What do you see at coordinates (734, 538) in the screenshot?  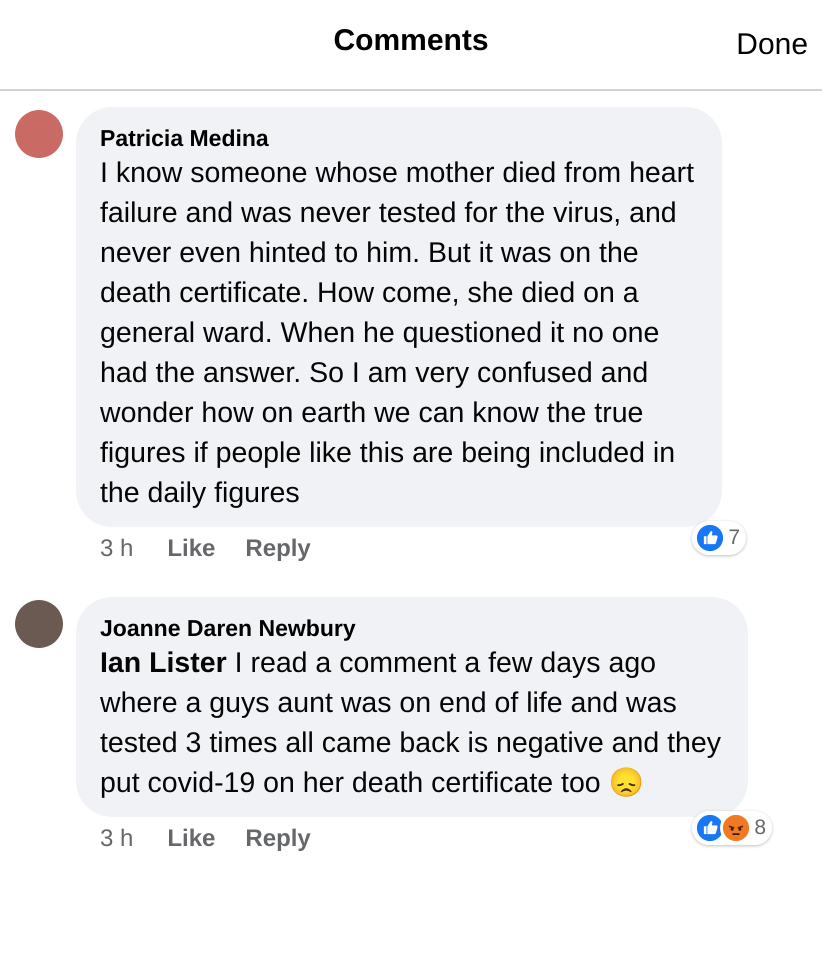 I see `reaction-count: 7` at bounding box center [734, 538].